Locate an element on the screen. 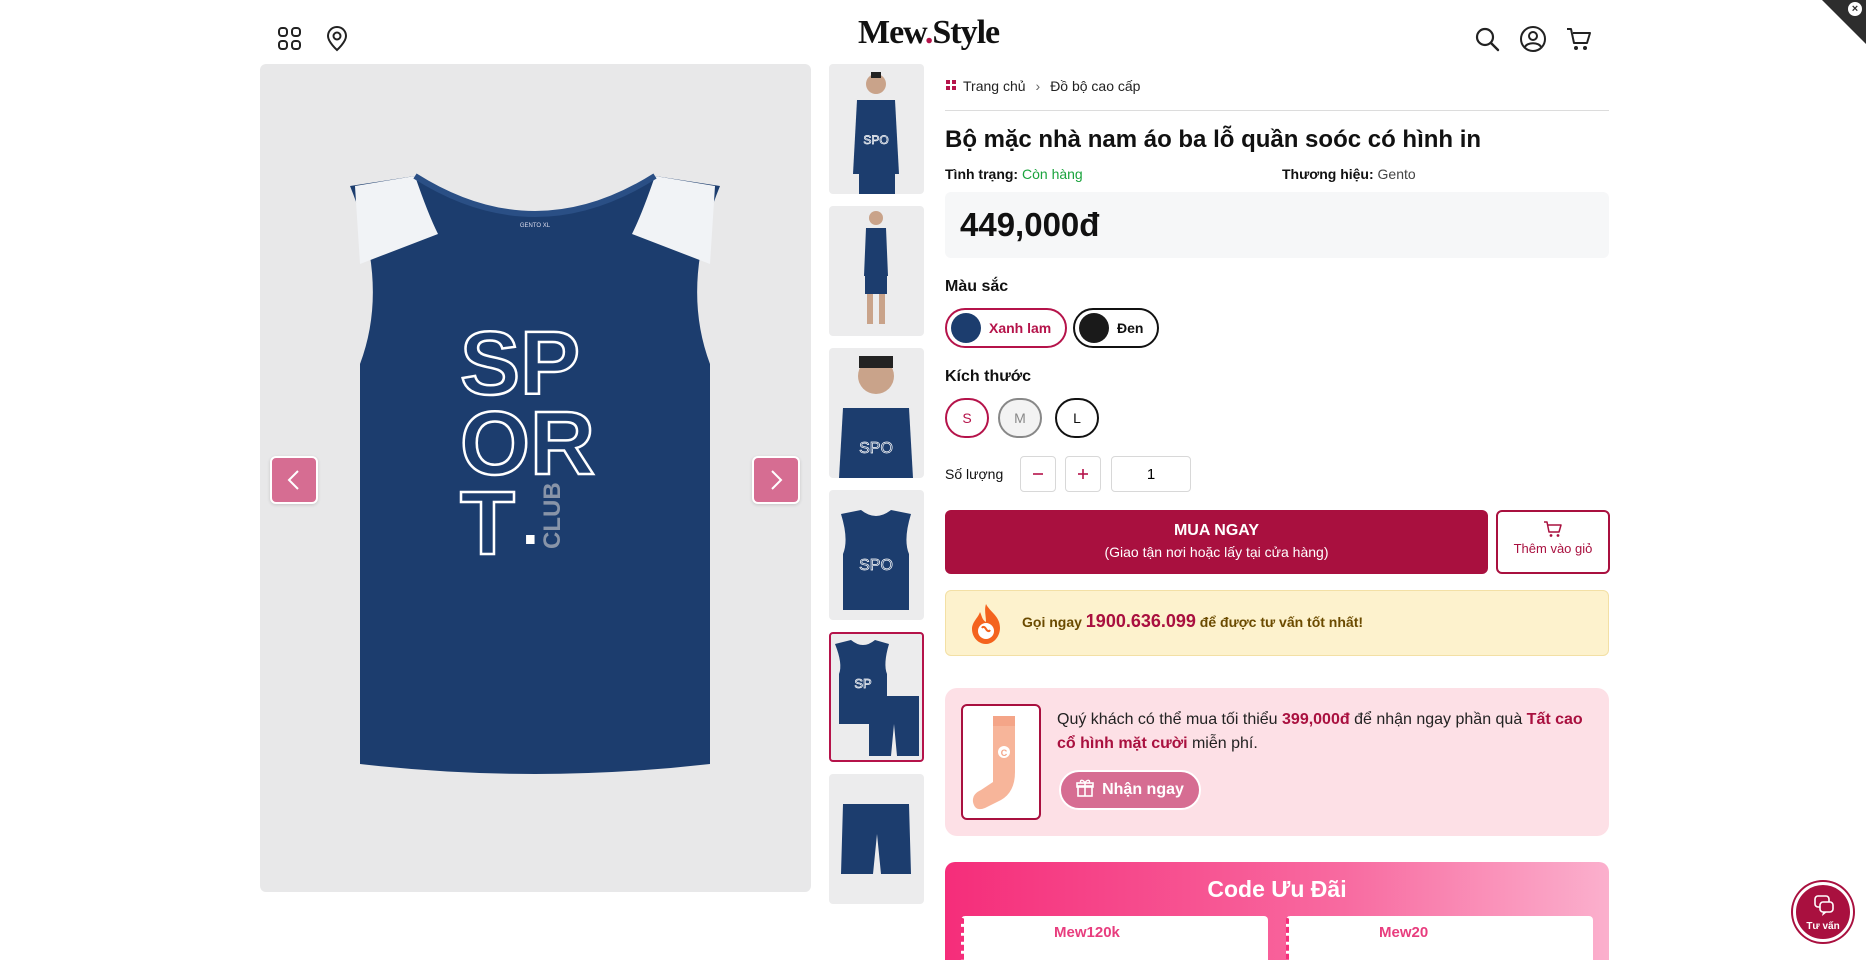  color-label: Màu sắc is located at coordinates (977, 286).